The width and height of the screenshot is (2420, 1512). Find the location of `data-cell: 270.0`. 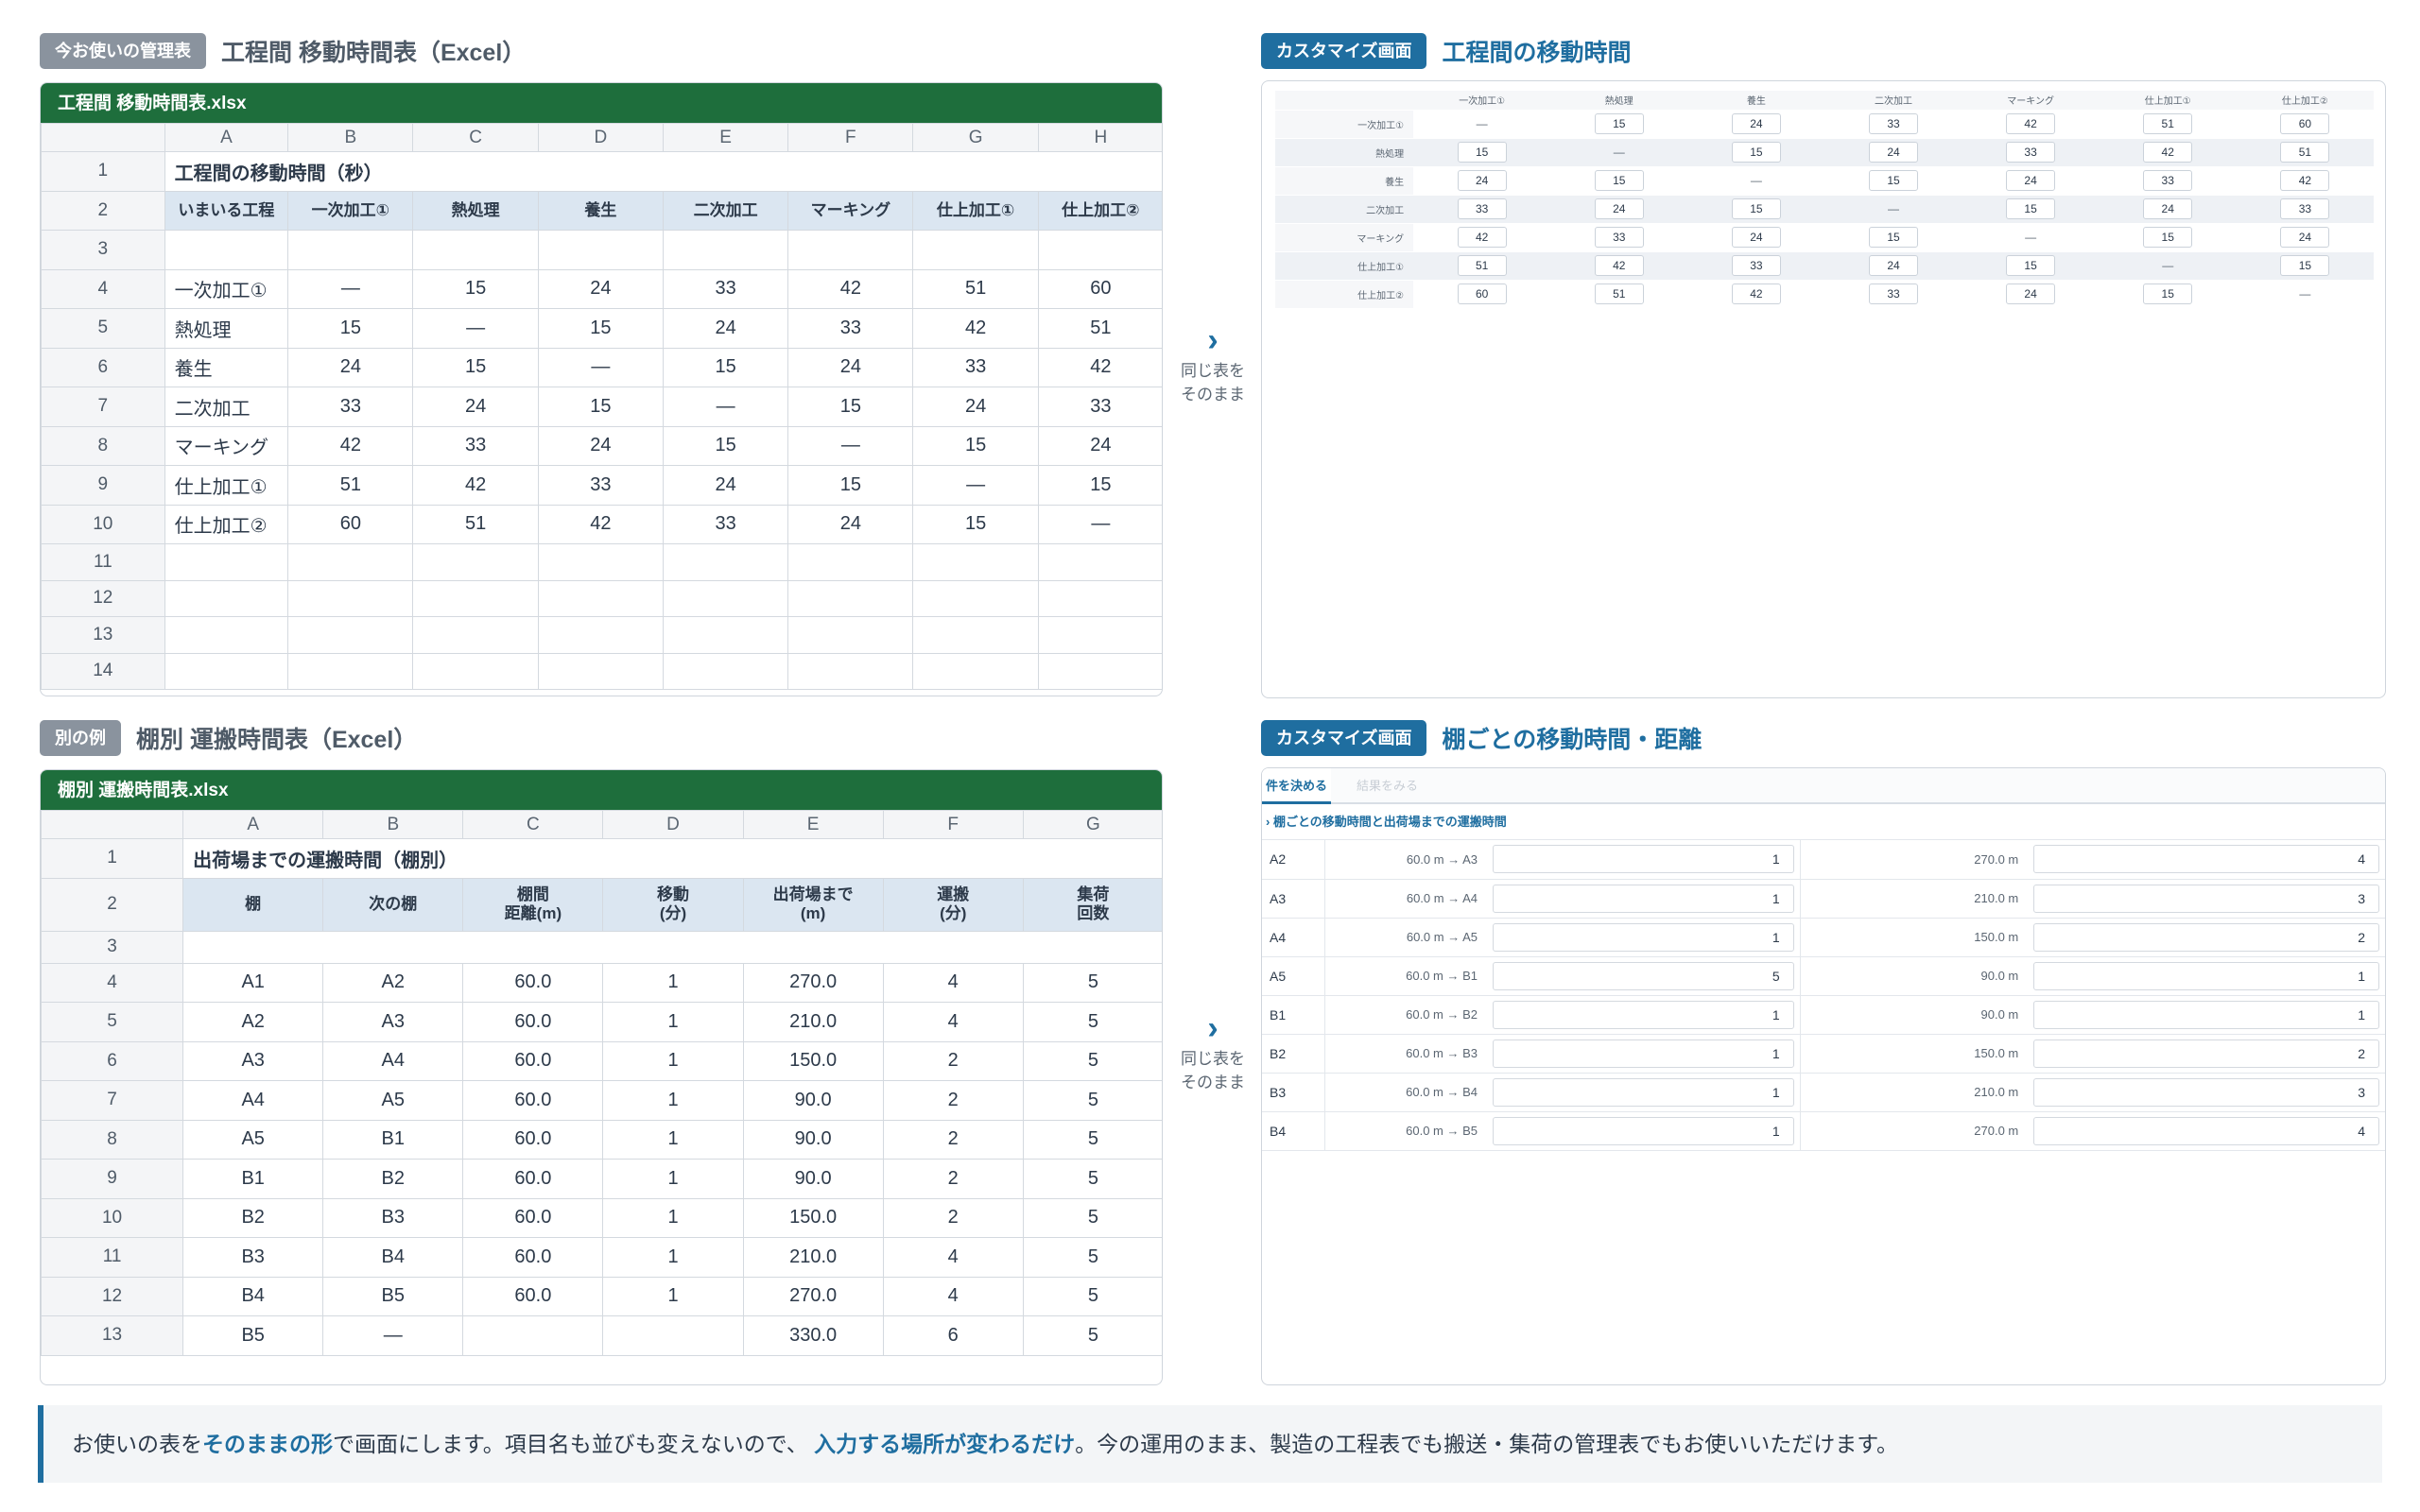

data-cell: 270.0 is located at coordinates (813, 982).